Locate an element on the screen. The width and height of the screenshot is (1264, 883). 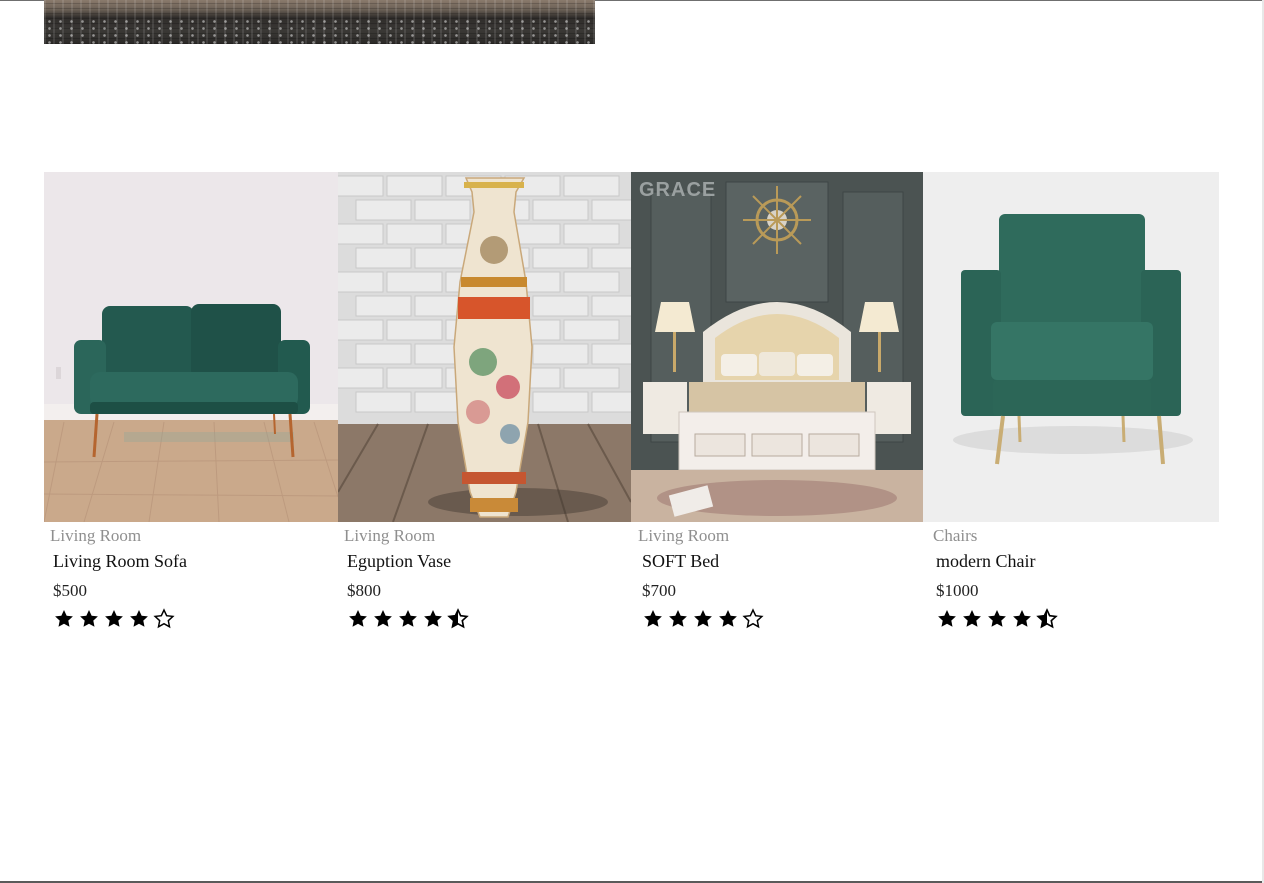
banner-image is located at coordinates (319, 22).